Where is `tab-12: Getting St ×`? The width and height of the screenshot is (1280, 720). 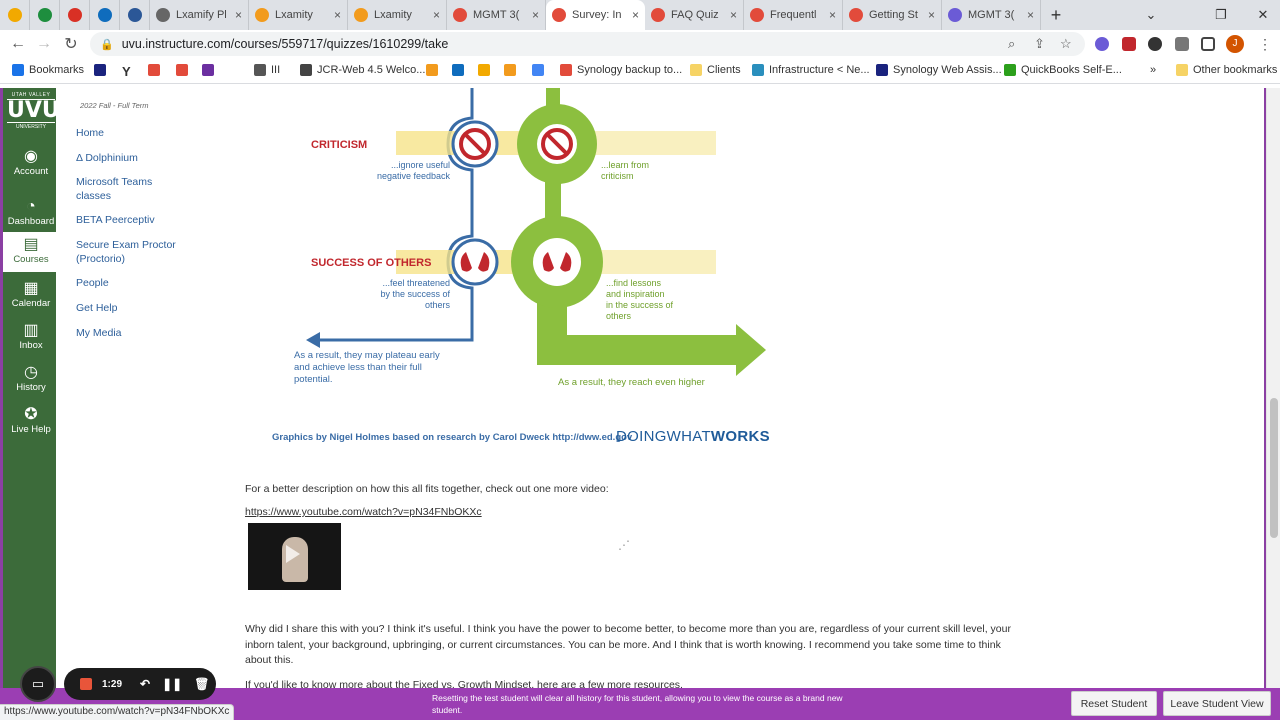
tab-12: Getting St × is located at coordinates (892, 15).